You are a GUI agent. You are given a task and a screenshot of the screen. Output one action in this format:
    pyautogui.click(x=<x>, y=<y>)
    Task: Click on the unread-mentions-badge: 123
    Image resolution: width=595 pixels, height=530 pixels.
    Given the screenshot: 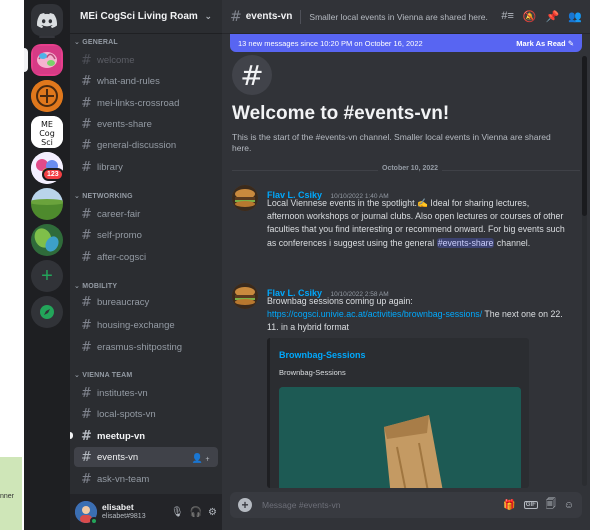 What is the action you would take?
    pyautogui.click(x=53, y=174)
    